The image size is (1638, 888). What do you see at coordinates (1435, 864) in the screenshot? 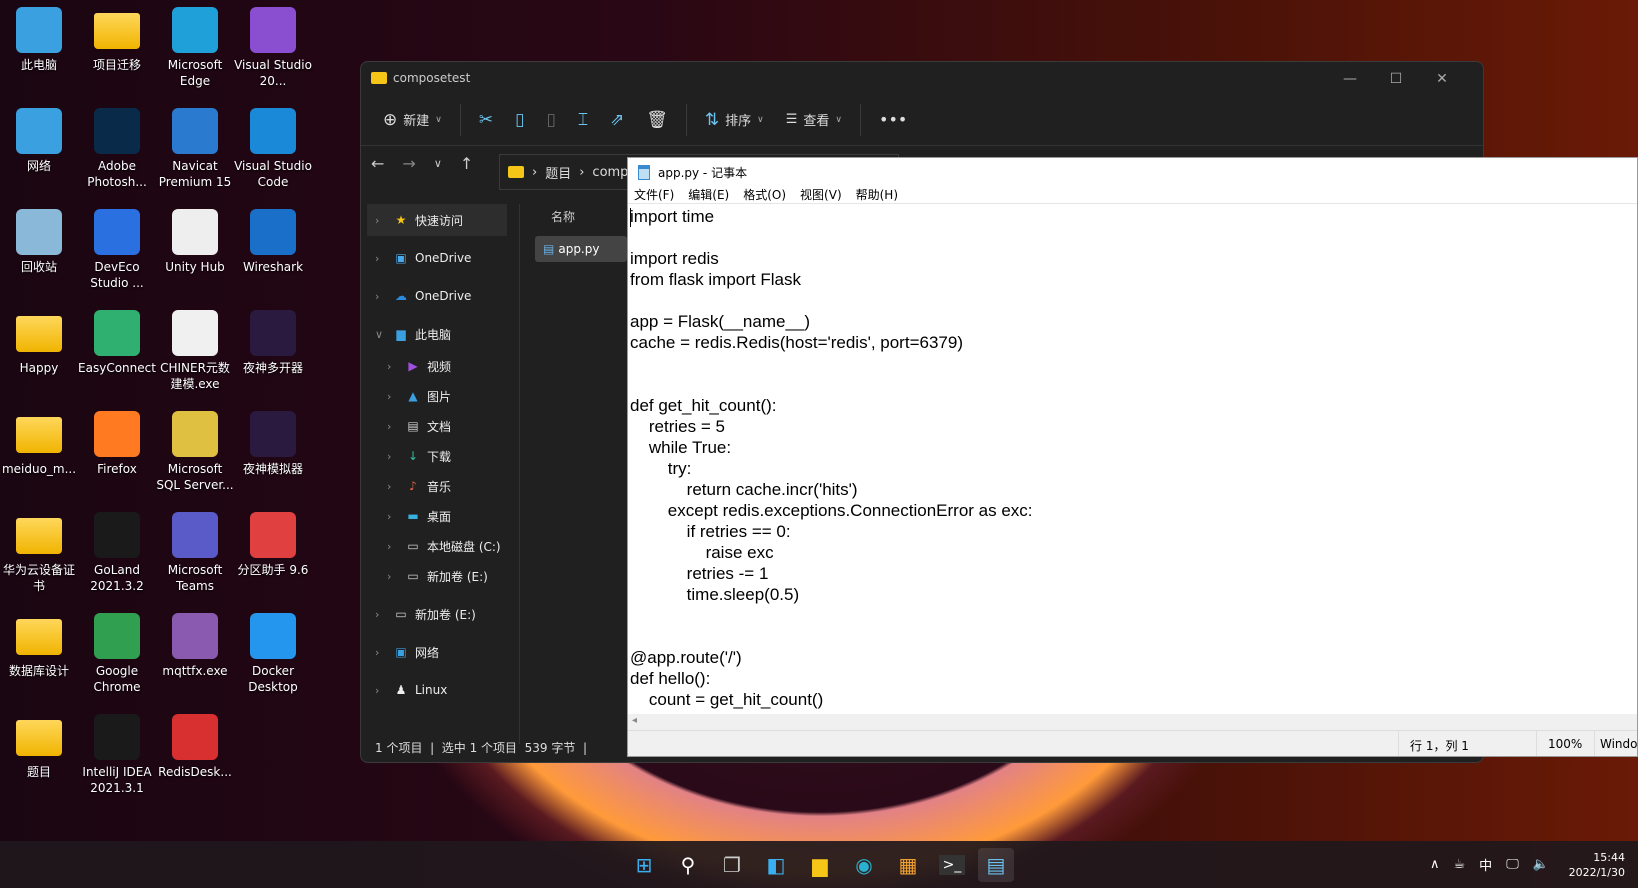
I see `chevron-up-icon: ∧` at bounding box center [1435, 864].